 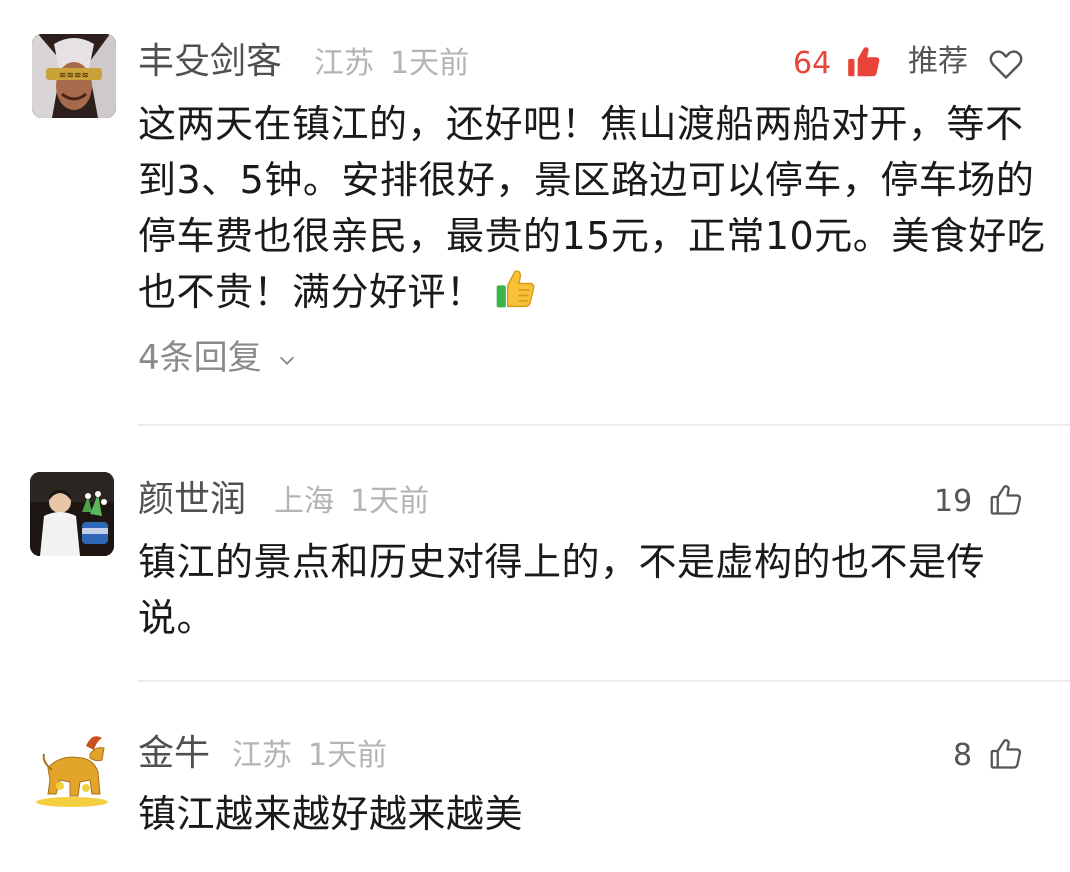 I want to click on thumbs-up-emoji, so click(x=515, y=296).